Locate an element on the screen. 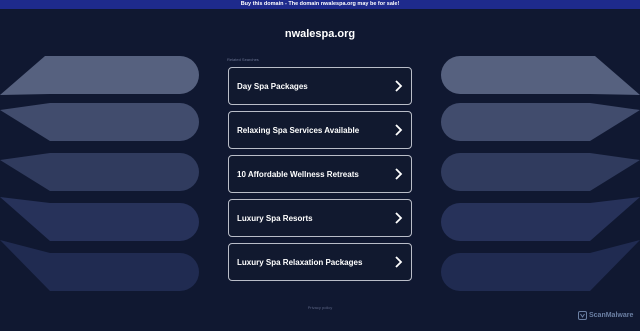  related-link-affordable-wellness-retreats: 10 Affordable Wellness Retreats is located at coordinates (320, 174).